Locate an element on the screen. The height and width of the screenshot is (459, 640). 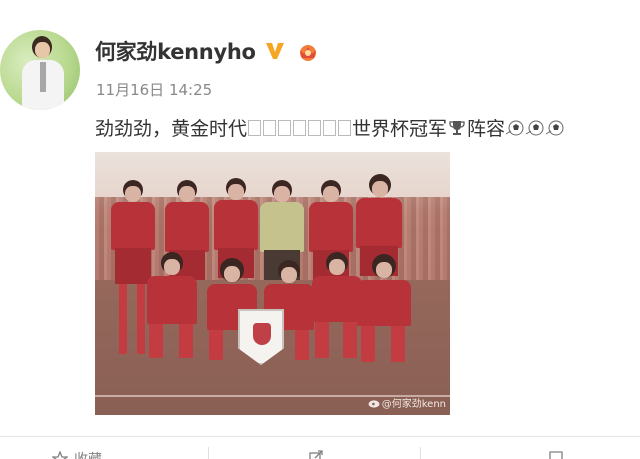
comment-icon is located at coordinates (556, 455).